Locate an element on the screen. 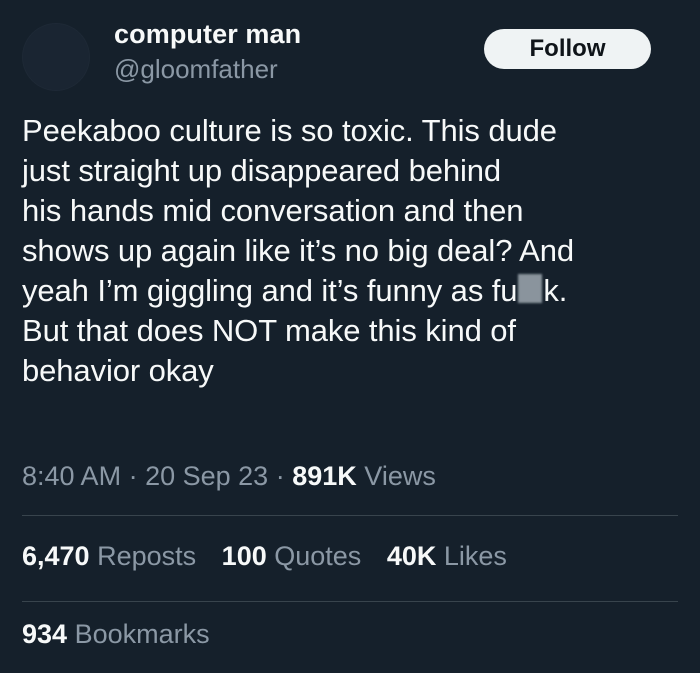 The height and width of the screenshot is (673, 700). quotes-label: Quotes is located at coordinates (318, 556).